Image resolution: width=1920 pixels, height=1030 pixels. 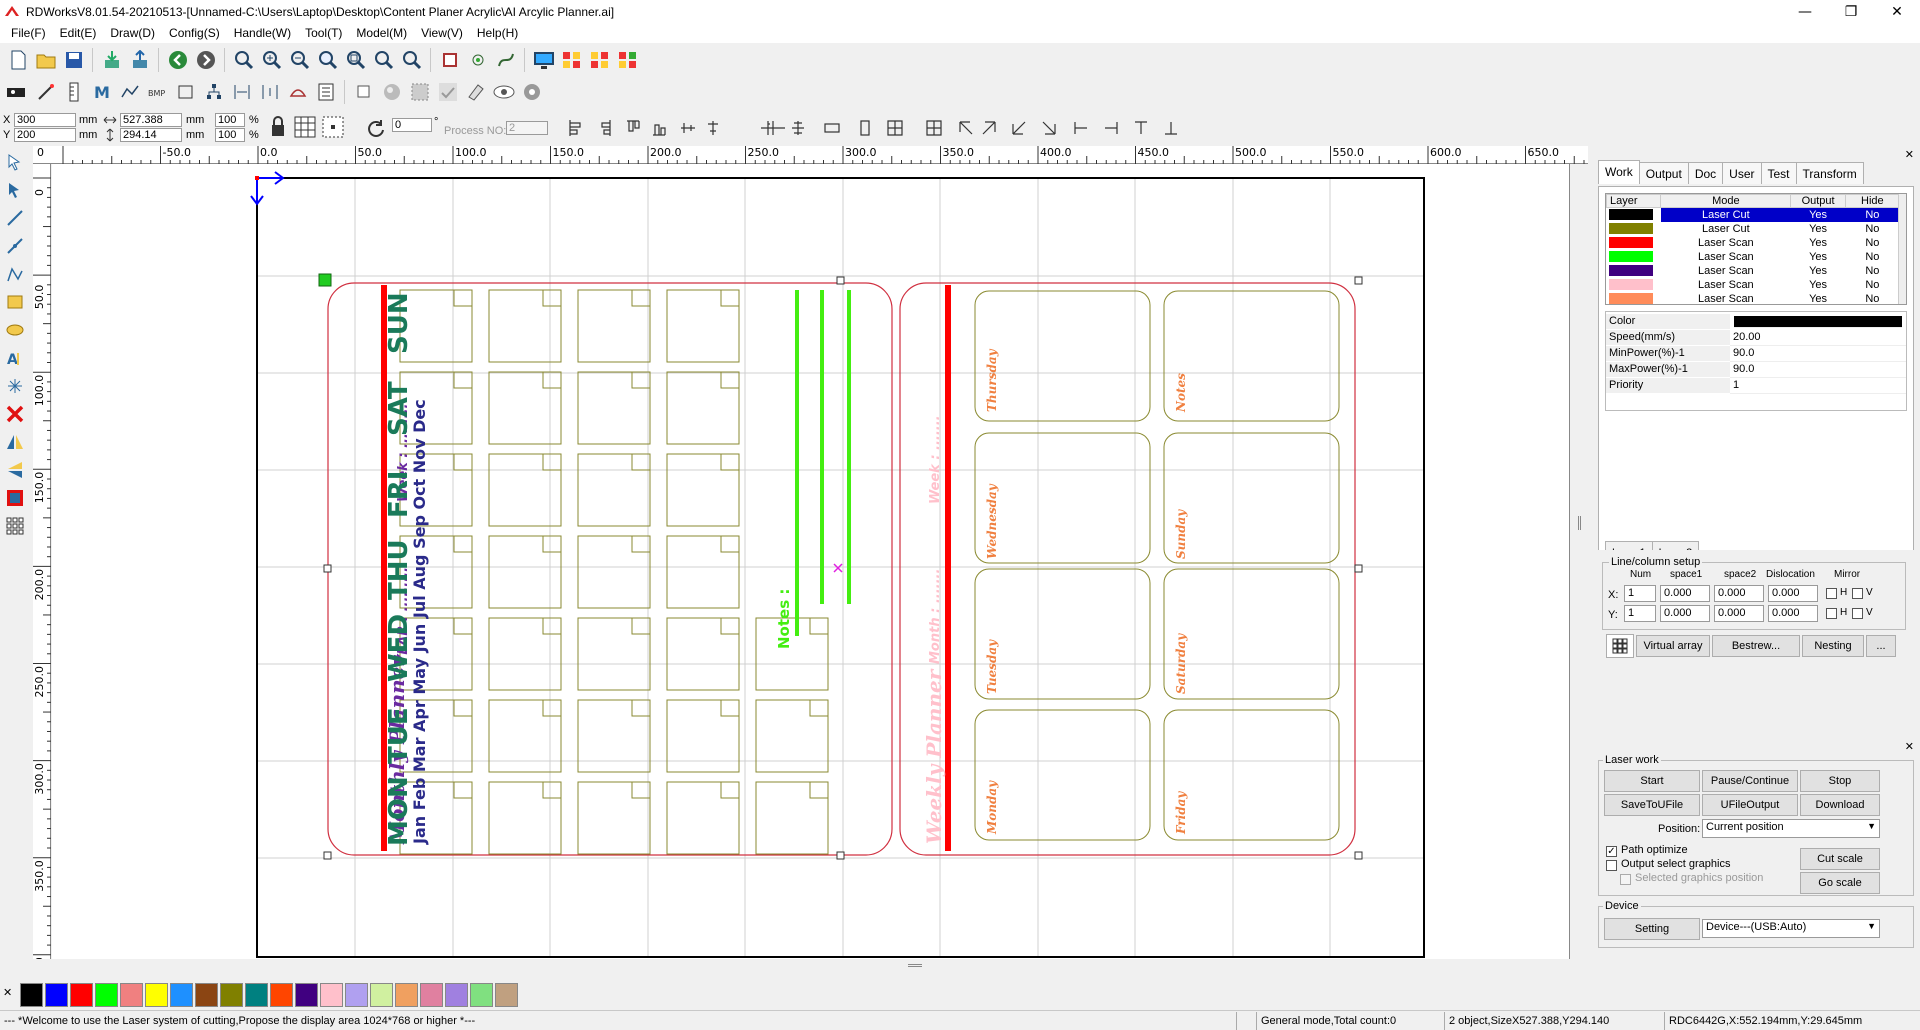 What do you see at coordinates (532, 92) in the screenshot?
I see `settings-gear-icon` at bounding box center [532, 92].